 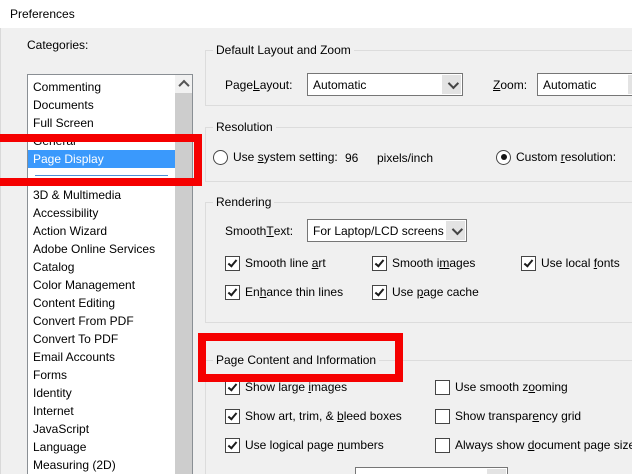 I want to click on category-item-catalog: Catalog, so click(x=101, y=267).